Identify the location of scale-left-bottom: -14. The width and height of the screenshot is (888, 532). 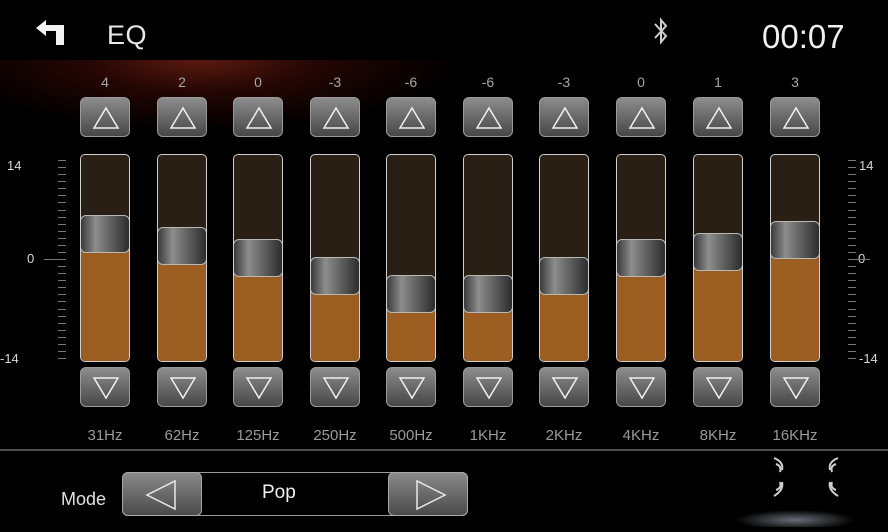
(9, 358).